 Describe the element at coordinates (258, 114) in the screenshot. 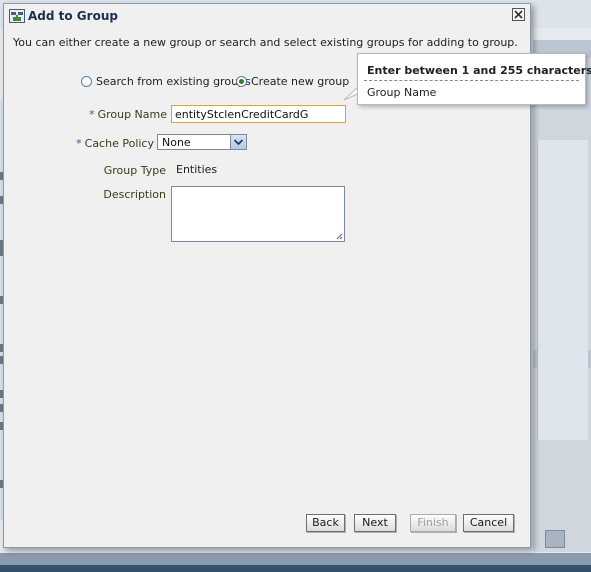

I see `group-name-input` at that location.